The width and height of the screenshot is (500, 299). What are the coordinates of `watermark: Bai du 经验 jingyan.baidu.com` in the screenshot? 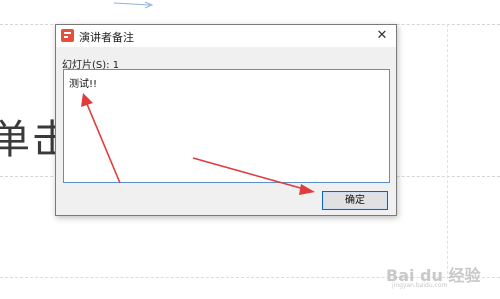 It's located at (441, 278).